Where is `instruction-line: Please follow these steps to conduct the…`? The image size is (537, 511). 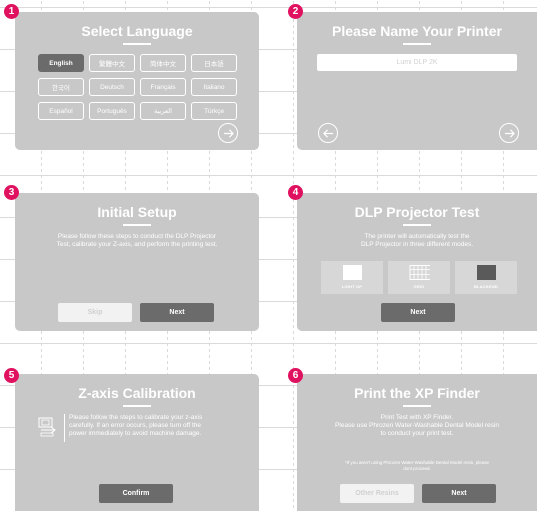 instruction-line: Please follow these steps to conduct the… is located at coordinates (137, 236).